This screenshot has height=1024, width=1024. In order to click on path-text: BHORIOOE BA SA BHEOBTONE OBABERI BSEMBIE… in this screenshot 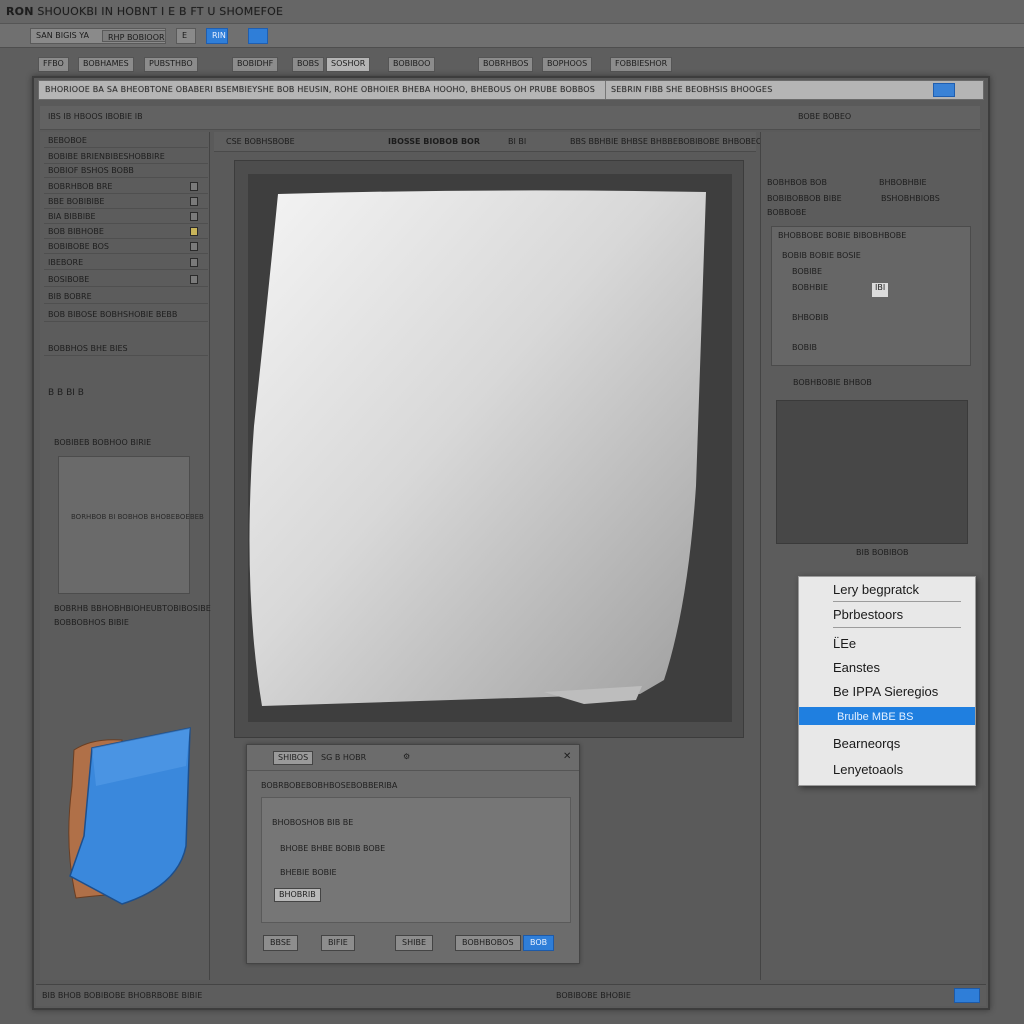, I will do `click(320, 89)`.